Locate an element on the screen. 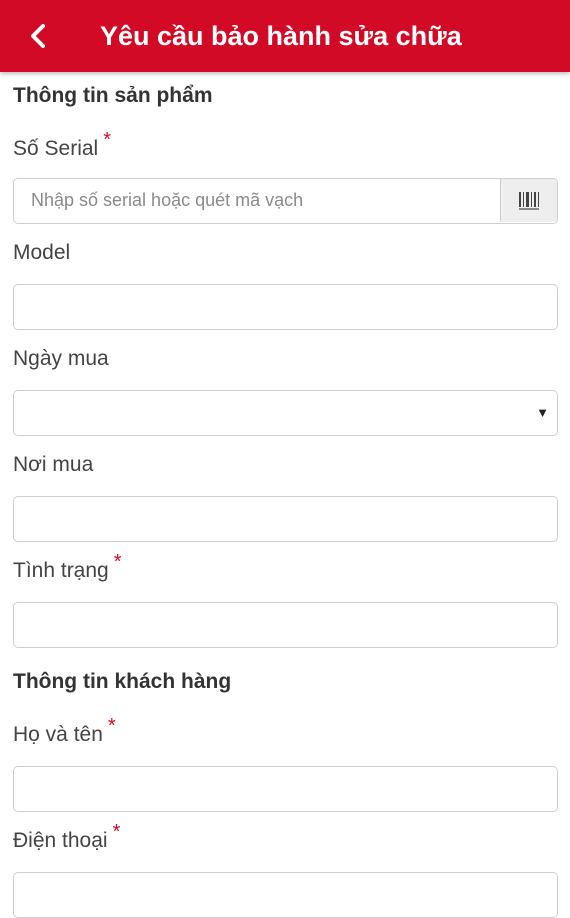 Image resolution: width=570 pixels, height=918 pixels. phone-input is located at coordinates (257, 894).